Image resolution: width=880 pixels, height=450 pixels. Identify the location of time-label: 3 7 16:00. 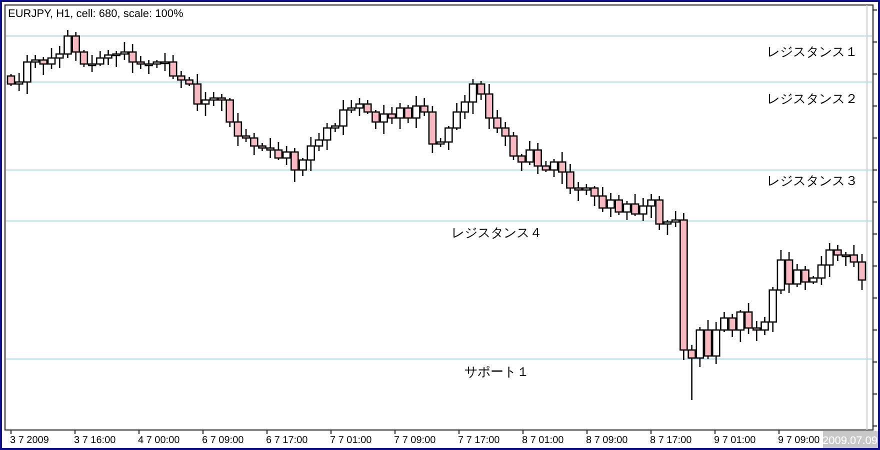
(95, 440).